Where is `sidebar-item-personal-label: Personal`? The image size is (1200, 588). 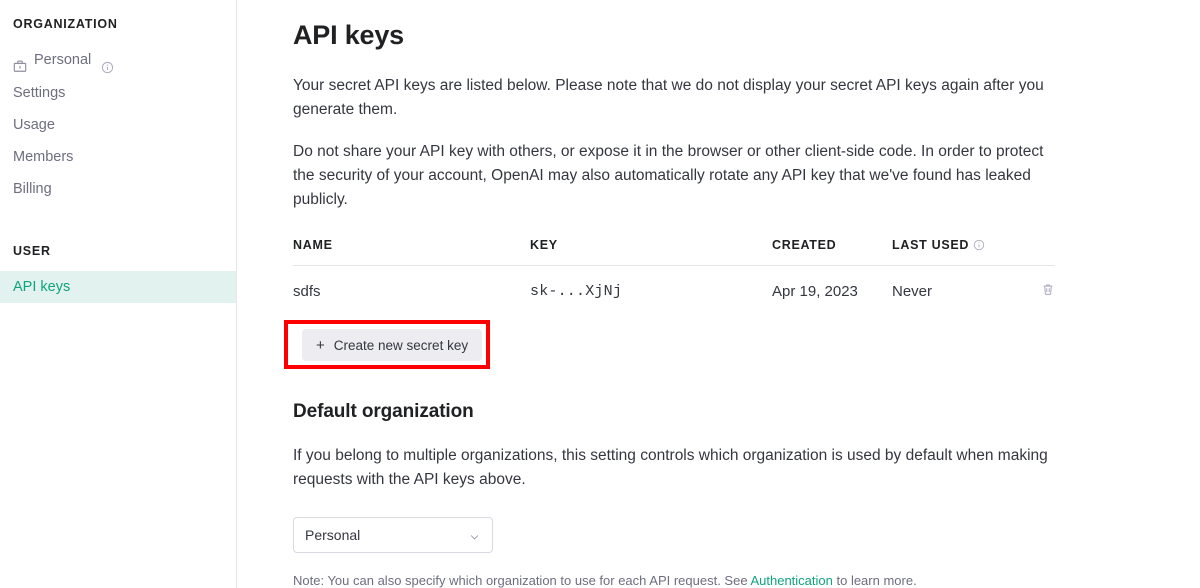 sidebar-item-personal-label: Personal is located at coordinates (63, 60).